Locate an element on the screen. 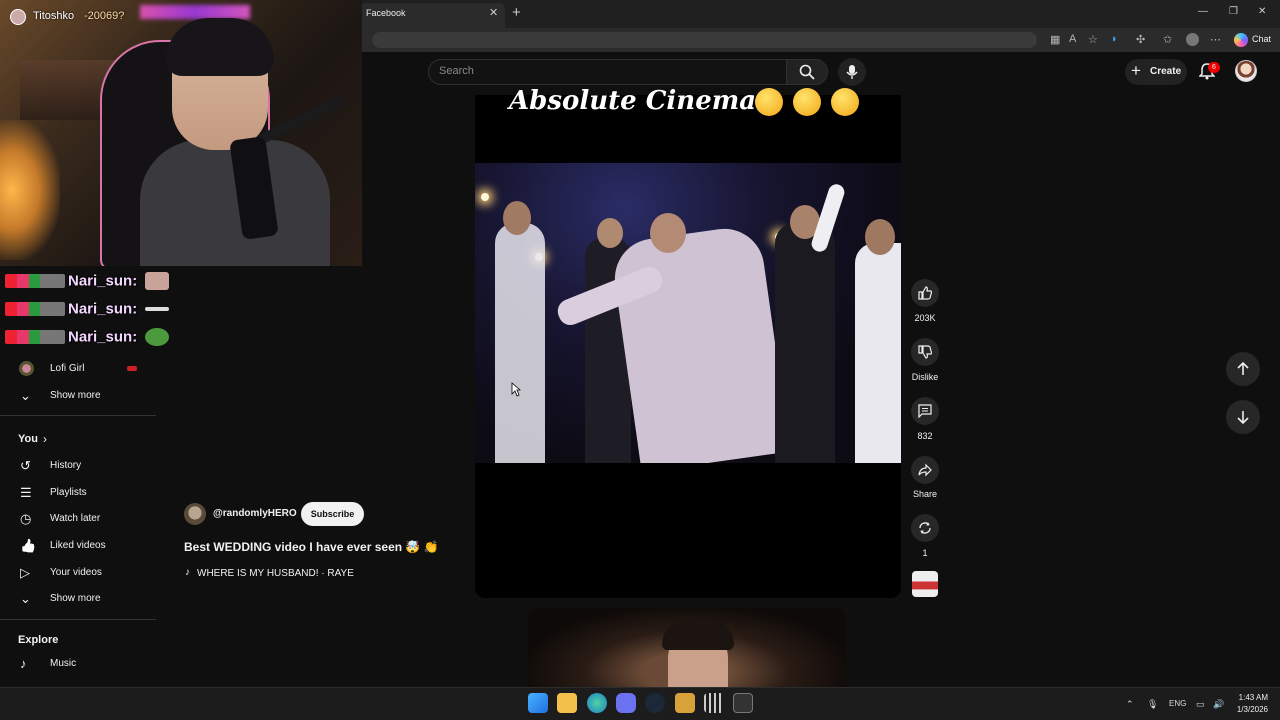  plus-icon: + is located at coordinates (1136, 70).